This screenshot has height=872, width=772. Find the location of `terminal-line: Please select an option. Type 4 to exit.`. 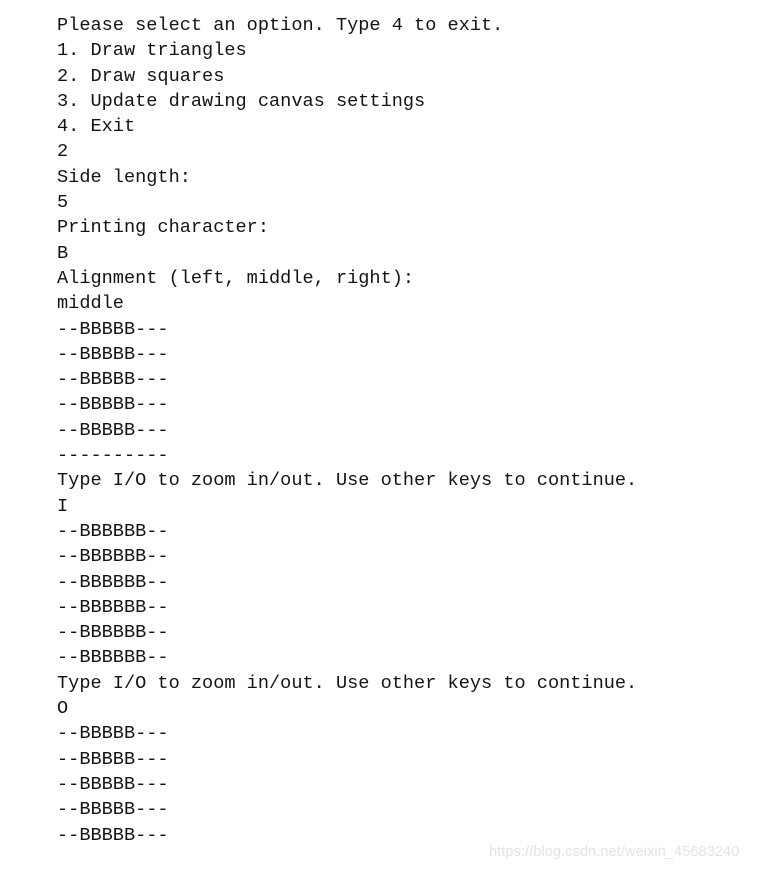

terminal-line: Please select an option. Type 4 to exit. is located at coordinates (280, 25).